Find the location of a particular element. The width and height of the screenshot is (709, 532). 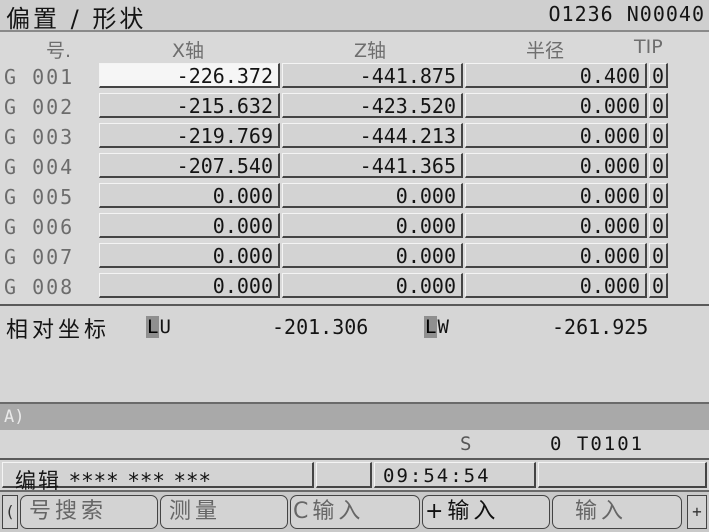

u-axis-value: -201.306 is located at coordinates (320, 327).